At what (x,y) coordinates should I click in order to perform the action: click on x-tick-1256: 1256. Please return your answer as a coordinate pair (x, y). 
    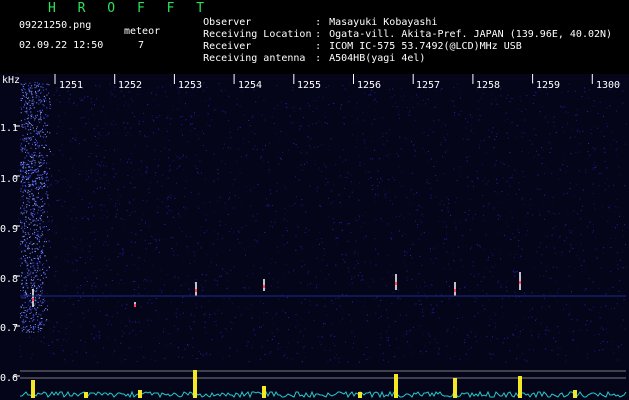
    Looking at the image, I should click on (369, 85).